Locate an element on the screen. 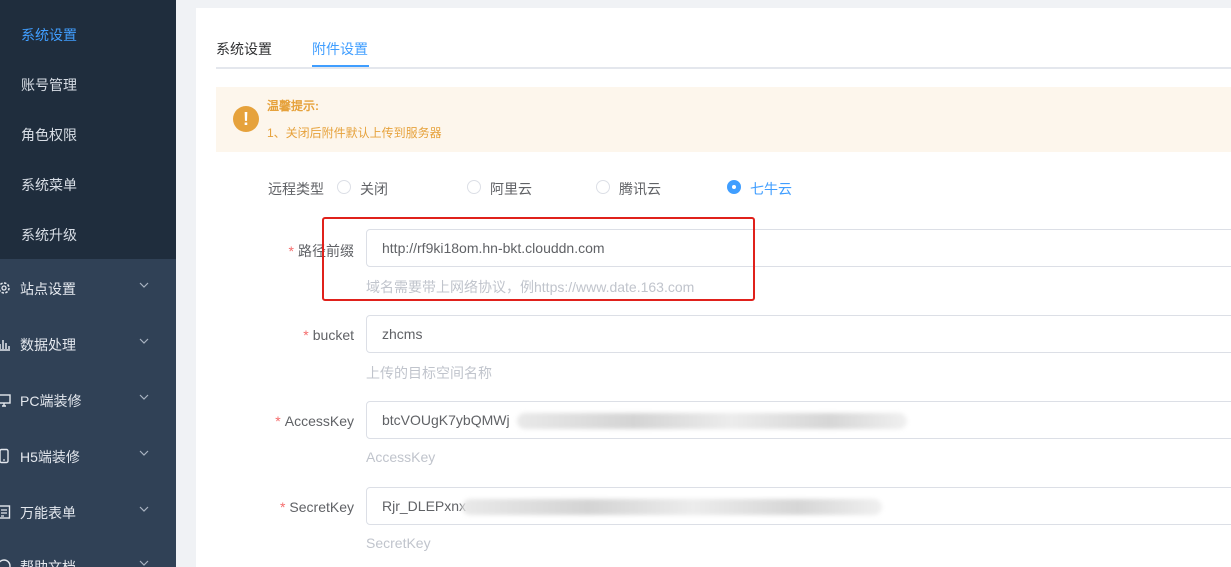 The height and width of the screenshot is (567, 1231). sidebar-group-label: H5端装修 is located at coordinates (50, 457).